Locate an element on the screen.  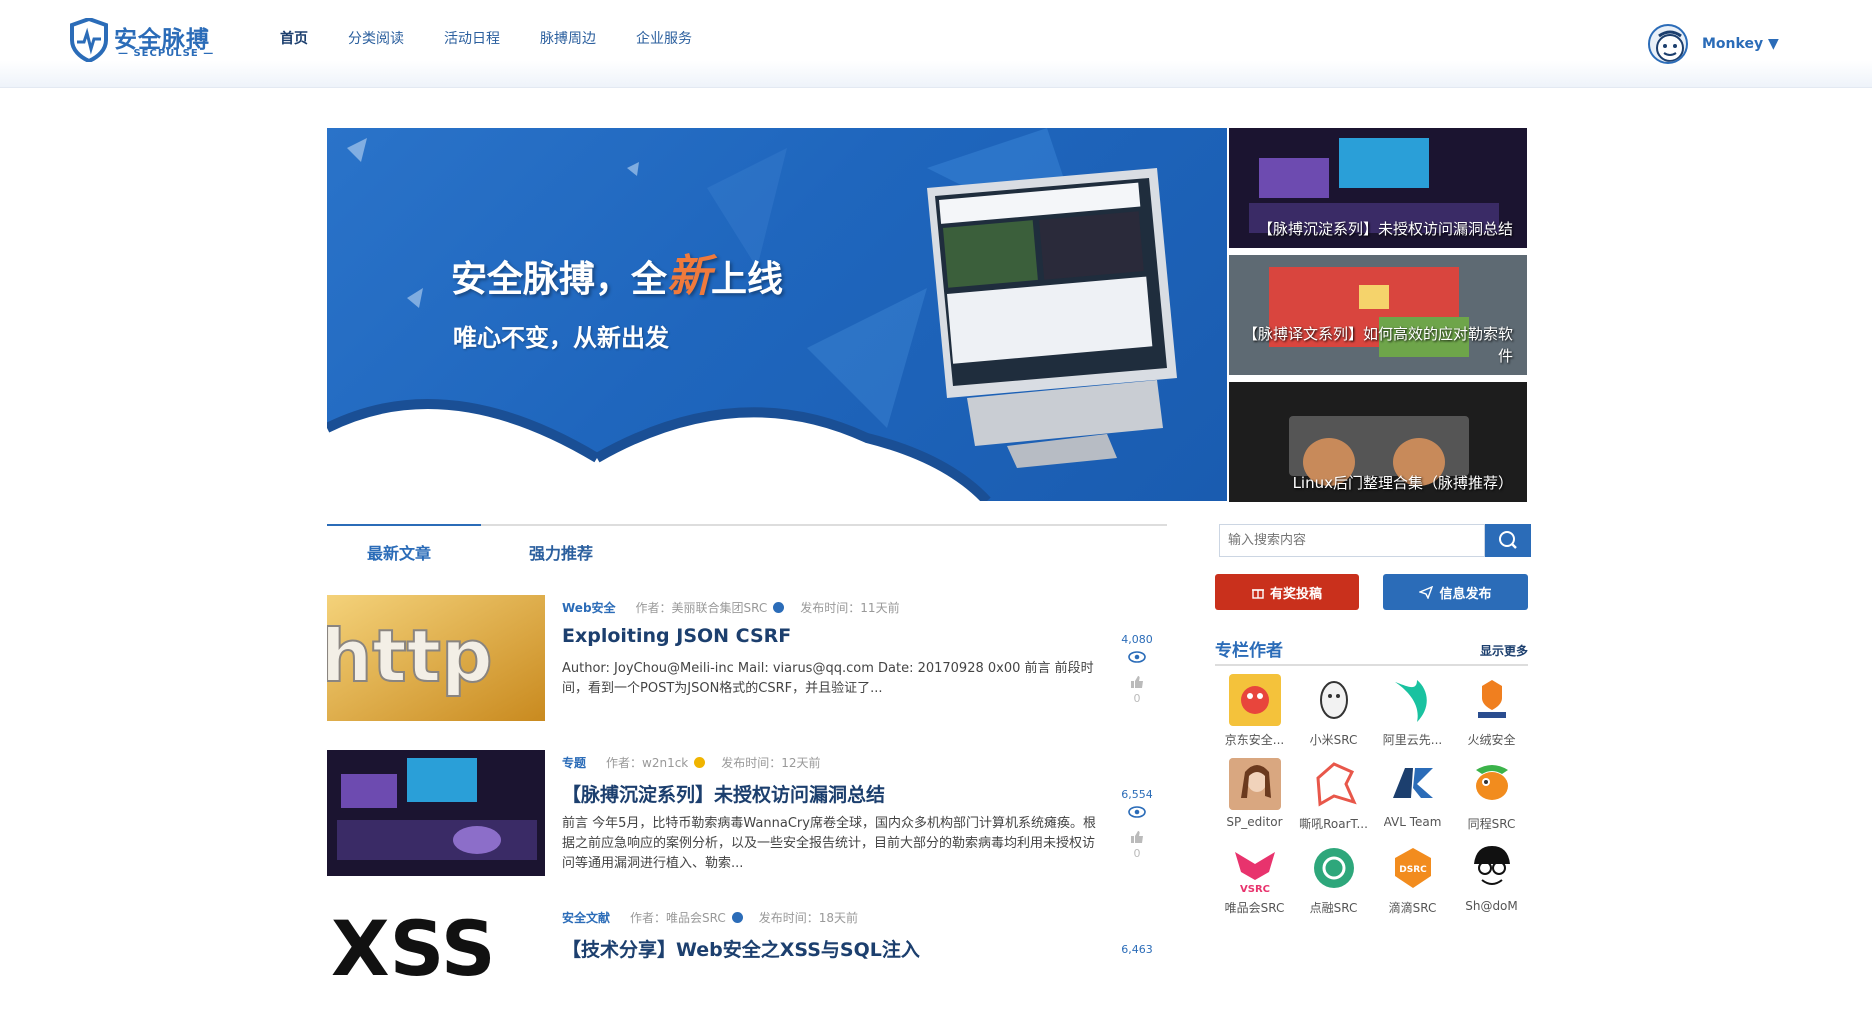
author-name: AVL Team is located at coordinates (1412, 822).